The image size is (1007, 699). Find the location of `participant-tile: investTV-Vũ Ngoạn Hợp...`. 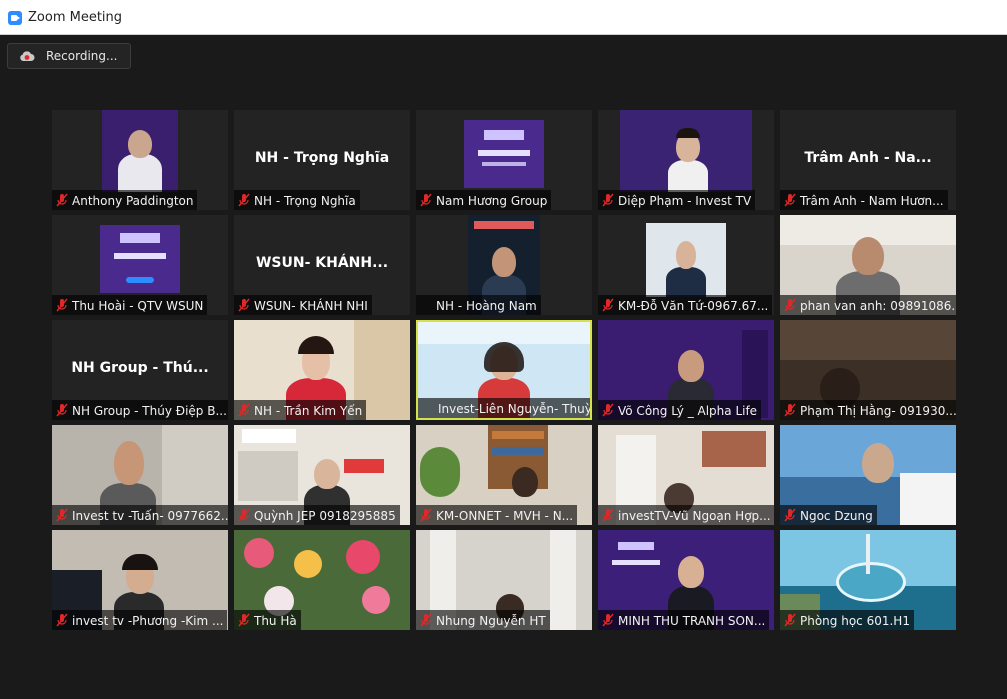

participant-tile: investTV-Vũ Ngoạn Hợp... is located at coordinates (686, 475).